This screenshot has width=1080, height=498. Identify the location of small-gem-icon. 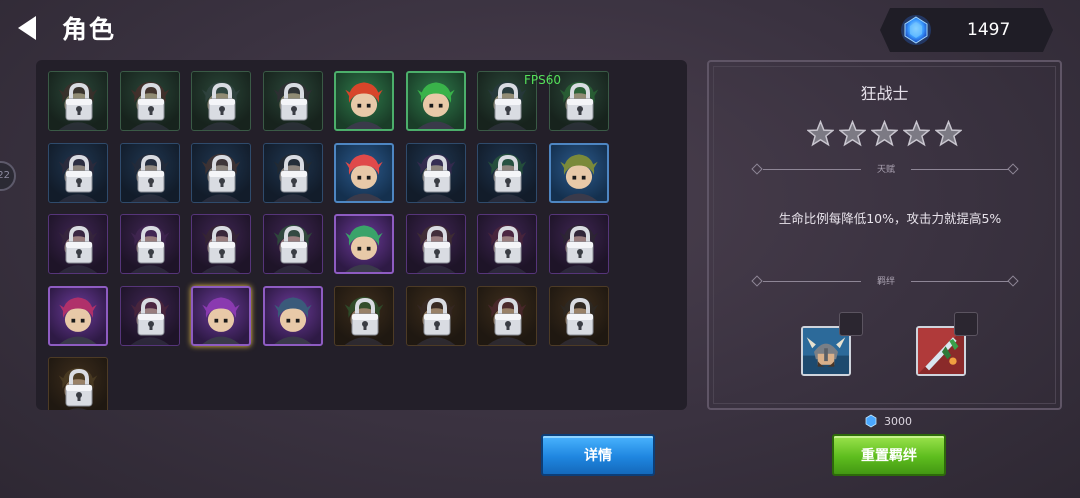
(871, 421).